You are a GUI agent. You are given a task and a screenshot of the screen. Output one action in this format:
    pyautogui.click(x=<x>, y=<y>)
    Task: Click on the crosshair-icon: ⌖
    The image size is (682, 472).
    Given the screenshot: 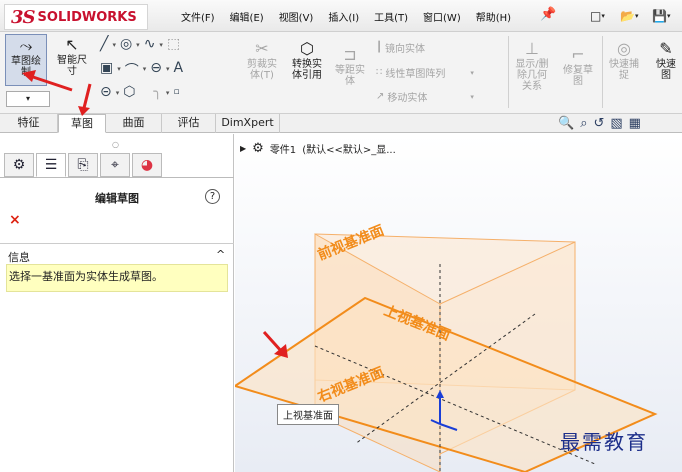 What is the action you would take?
    pyautogui.click(x=115, y=165)
    